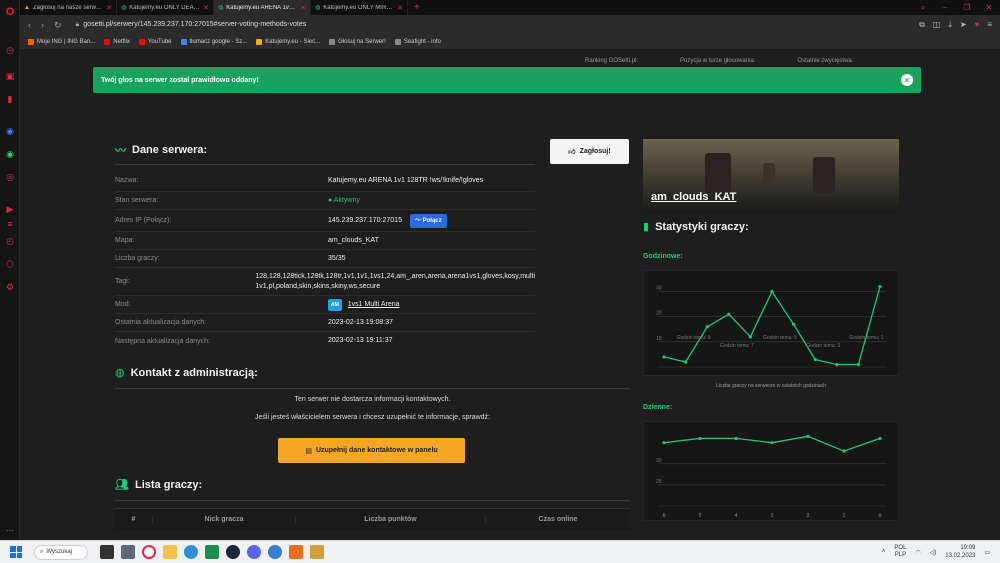 The image size is (1000, 563). Describe the element at coordinates (10, 50) in the screenshot. I see `speed-dial-icon: ◷` at that location.